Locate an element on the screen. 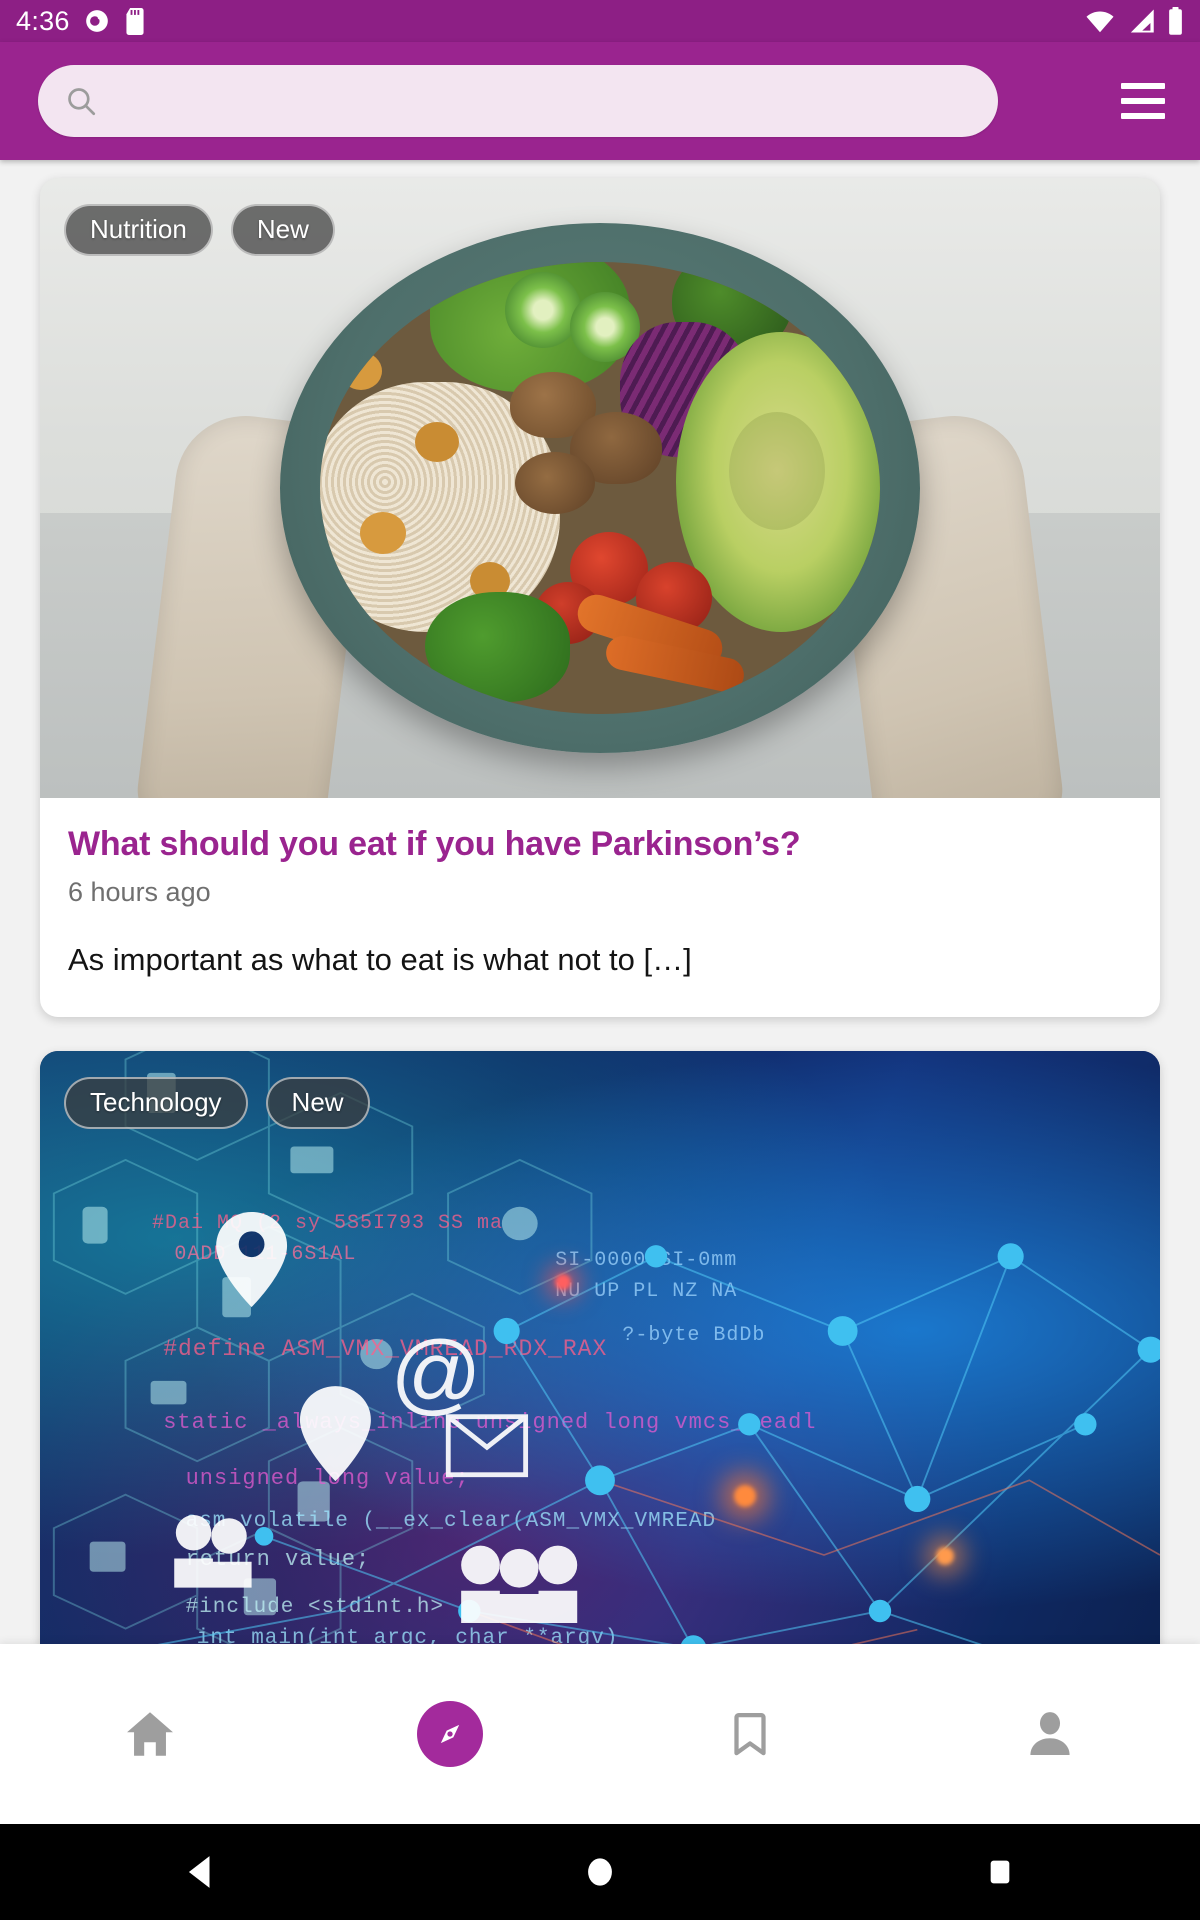 Image resolution: width=1200 pixels, height=1920 pixels. system-home-button is located at coordinates (600, 1872).